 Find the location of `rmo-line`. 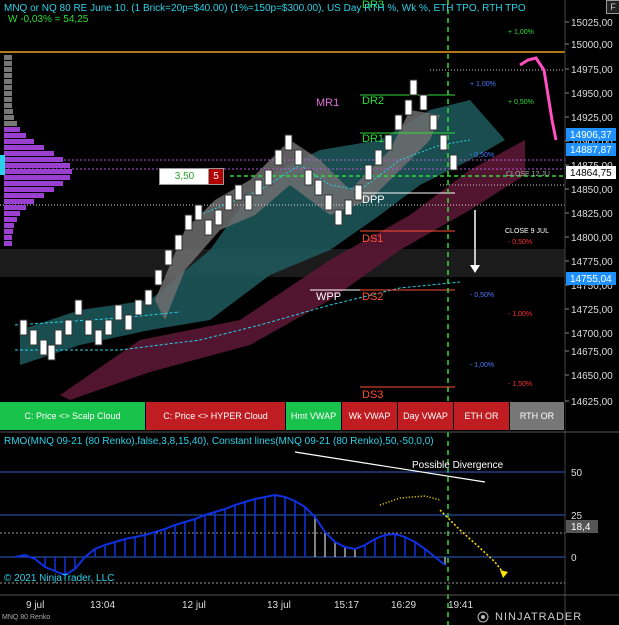

rmo-line is located at coordinates (230, 535).